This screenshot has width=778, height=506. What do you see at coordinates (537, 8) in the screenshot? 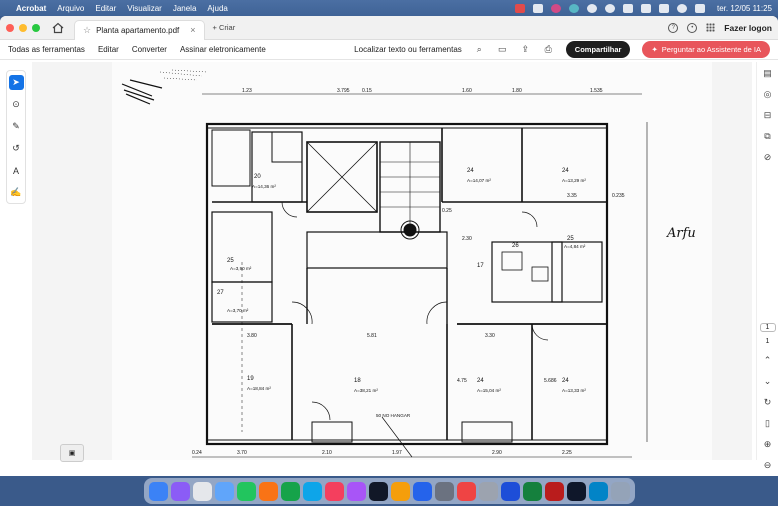
I see `user-icon` at bounding box center [537, 8].